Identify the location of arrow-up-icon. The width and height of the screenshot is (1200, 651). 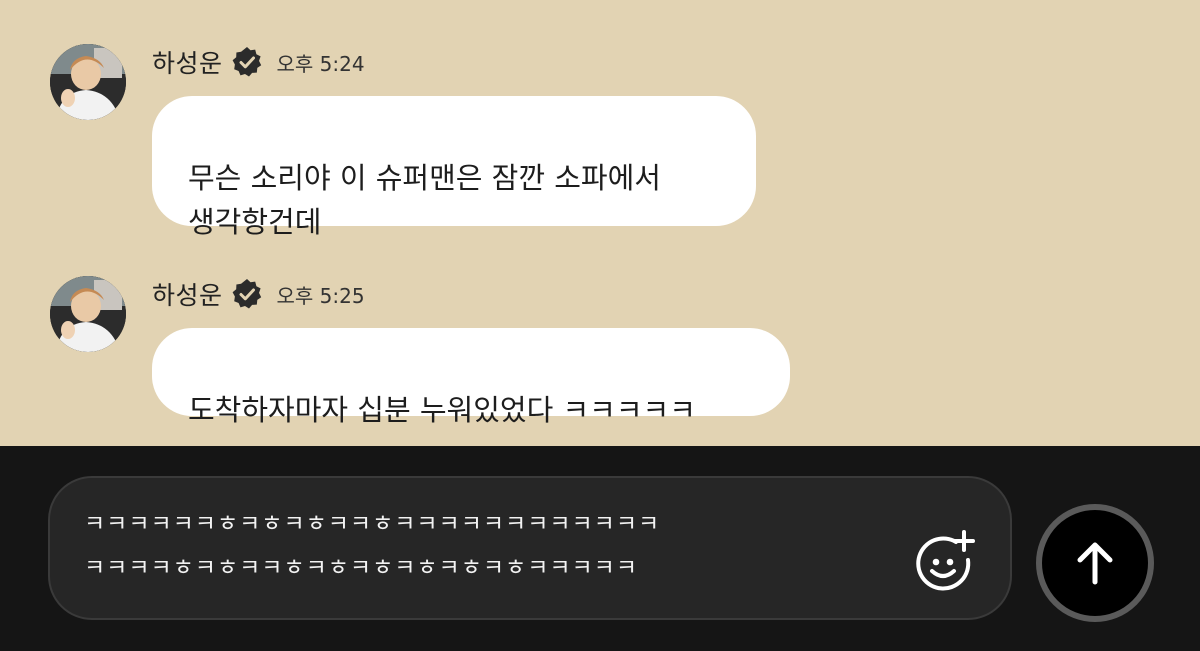
(1095, 563).